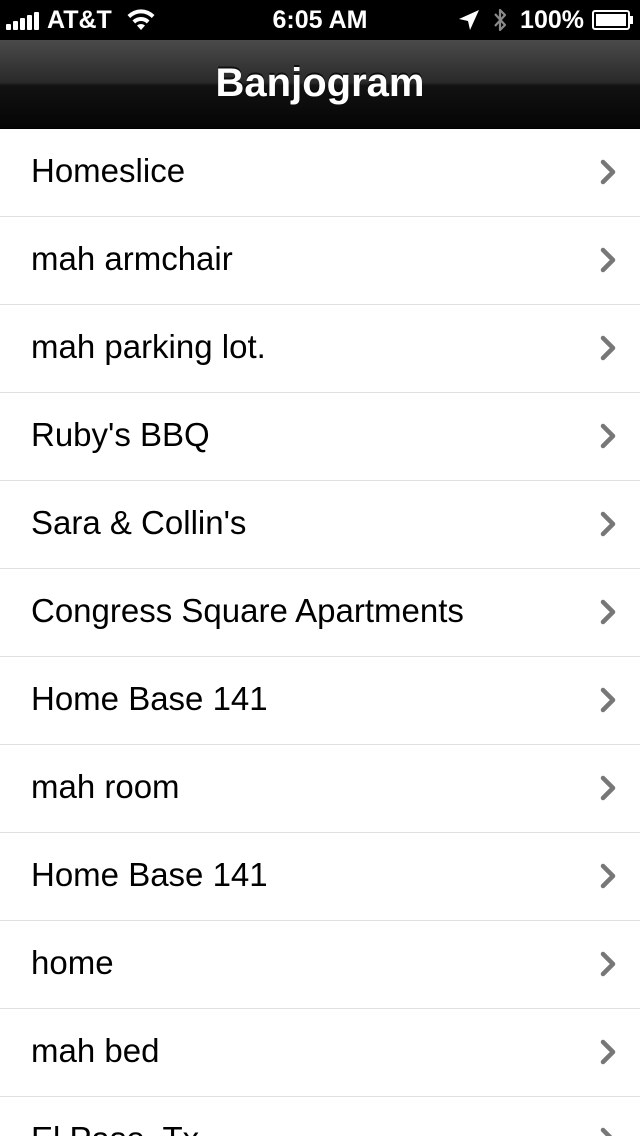 The height and width of the screenshot is (1136, 640). Describe the element at coordinates (320, 1116) in the screenshot. I see `list-item: El Paso, Tx` at that location.